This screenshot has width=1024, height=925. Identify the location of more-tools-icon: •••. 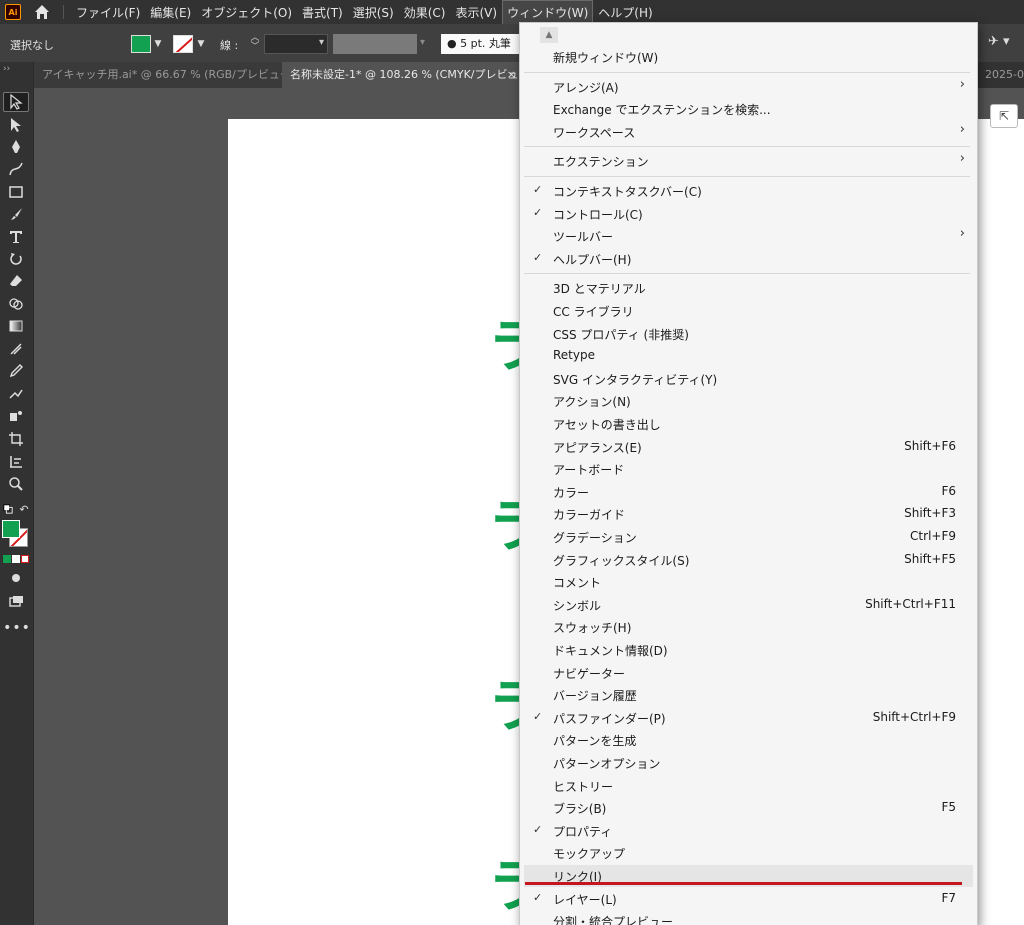
(17, 628).